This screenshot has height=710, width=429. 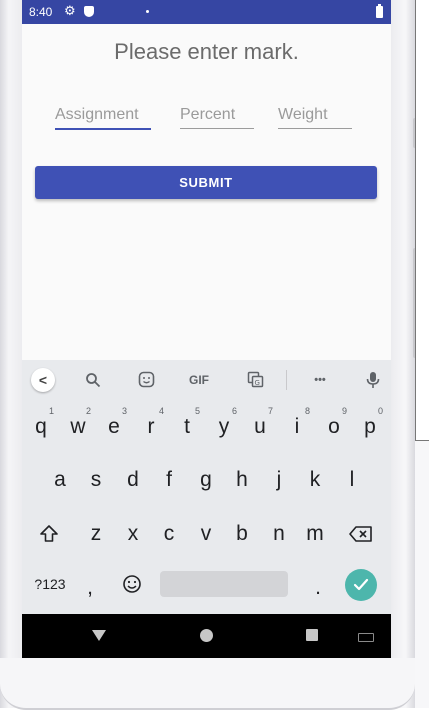 I want to click on key-a: a, so click(x=60, y=480).